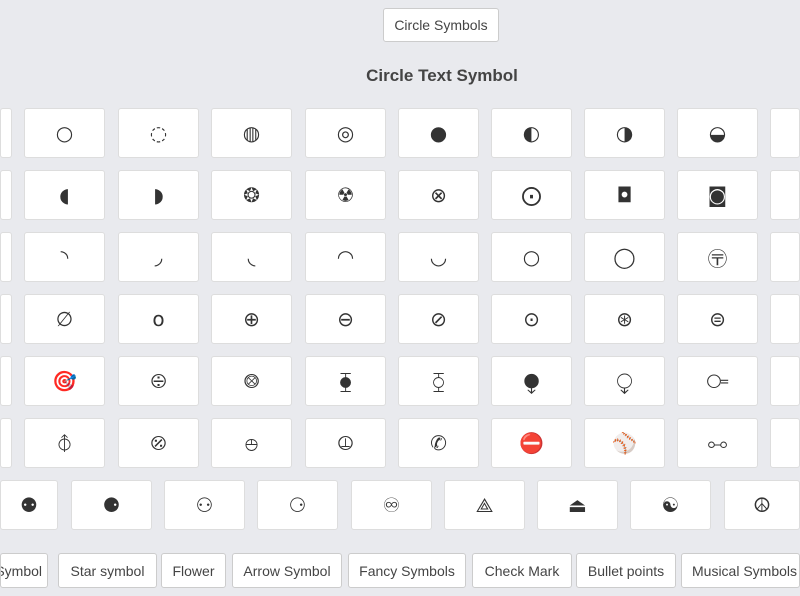 This screenshot has width=800, height=596. What do you see at coordinates (438, 133) in the screenshot?
I see `symbol-cell: ●` at bounding box center [438, 133].